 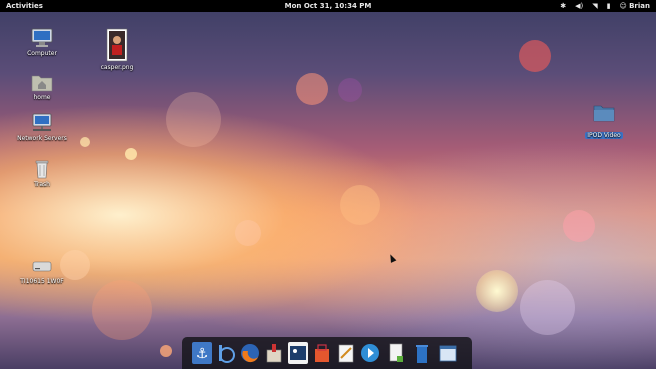 I want to click on anchor-icon: ⚓, so click(x=202, y=353).